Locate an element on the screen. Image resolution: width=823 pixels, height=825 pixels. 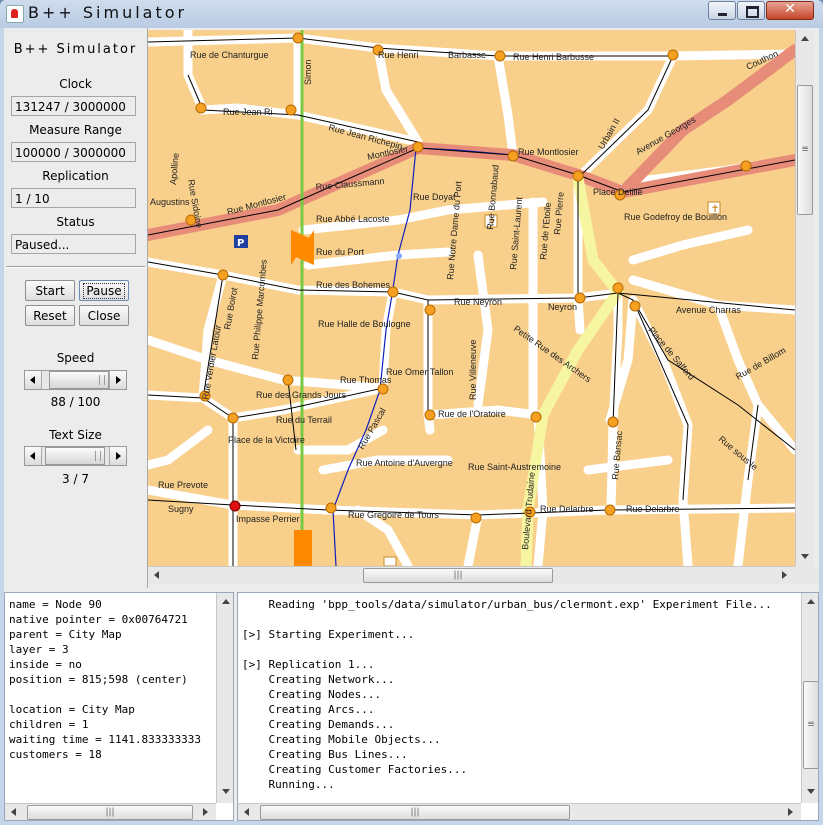
map-label-delarbre: Rue Delarbre is located at coordinates (567, 509).